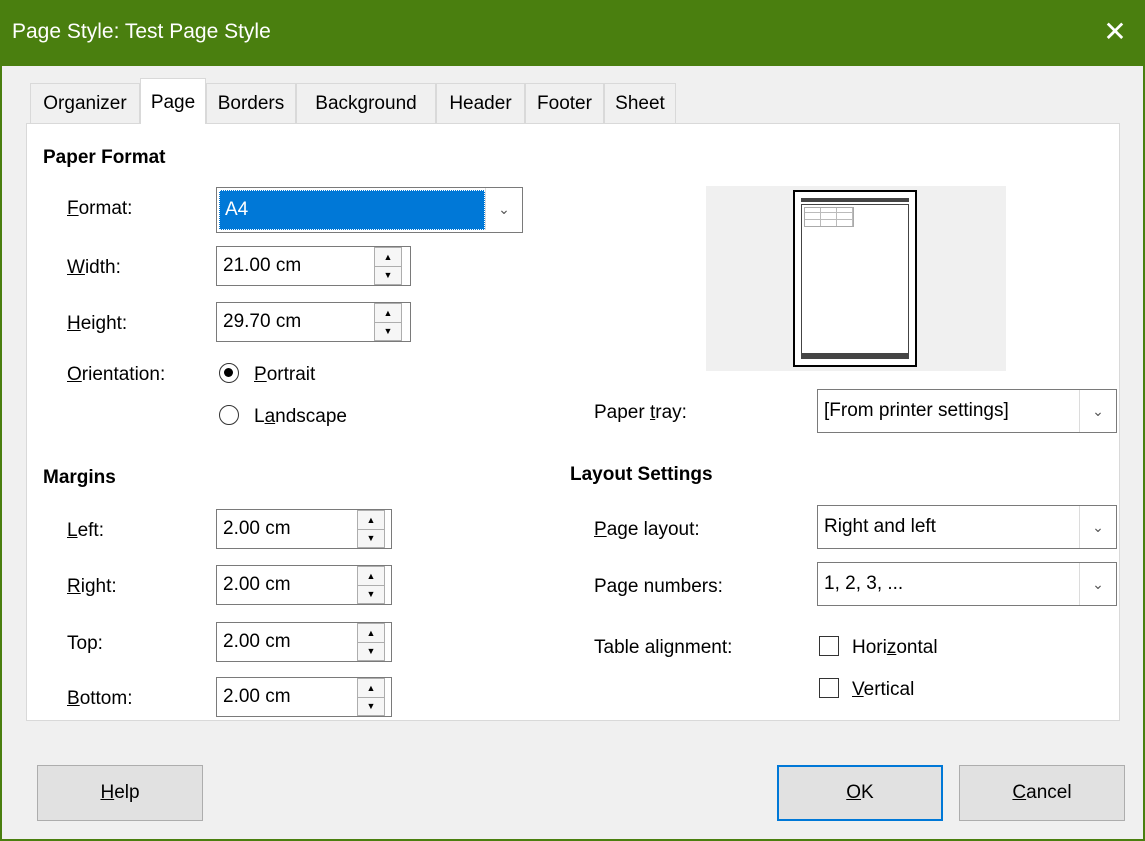 This screenshot has height=841, width=1145. I want to click on page-layout-select: Right and left ⌄, so click(967, 527).